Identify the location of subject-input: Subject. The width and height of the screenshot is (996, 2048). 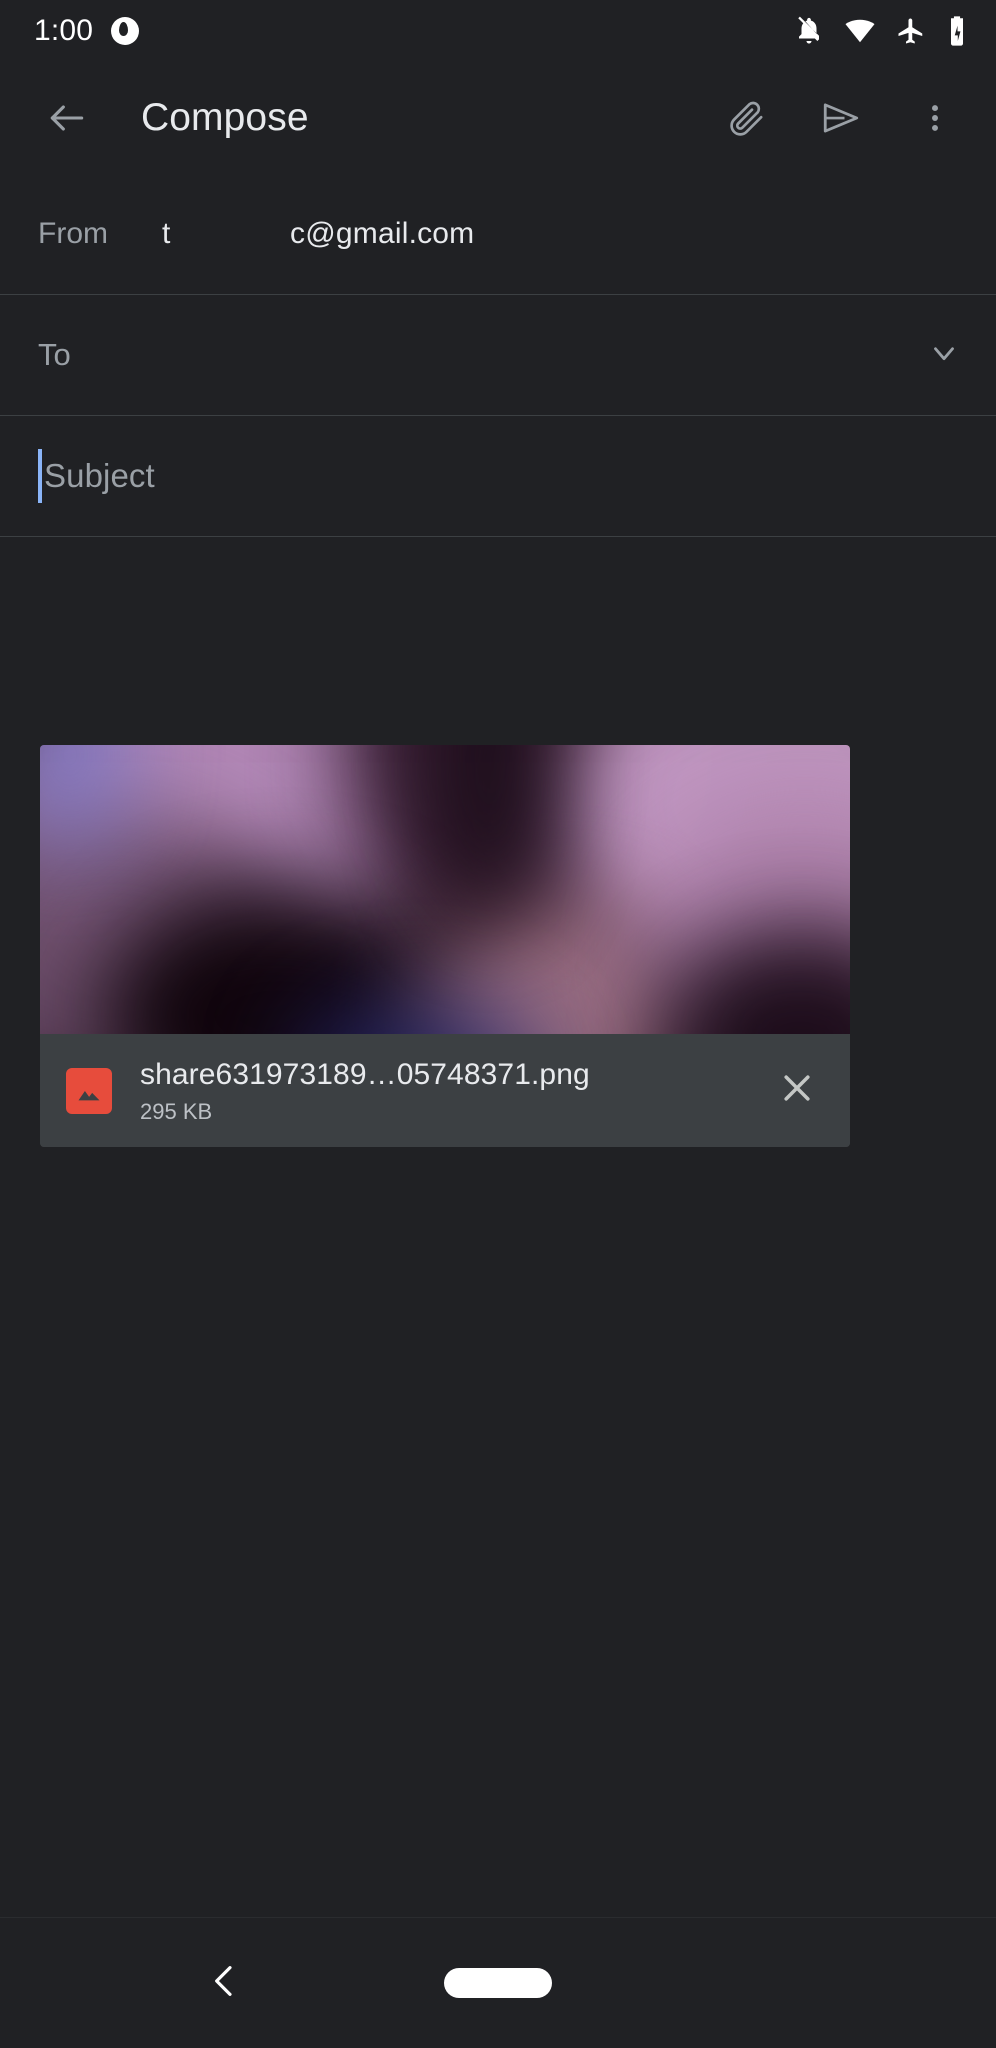
(96, 476).